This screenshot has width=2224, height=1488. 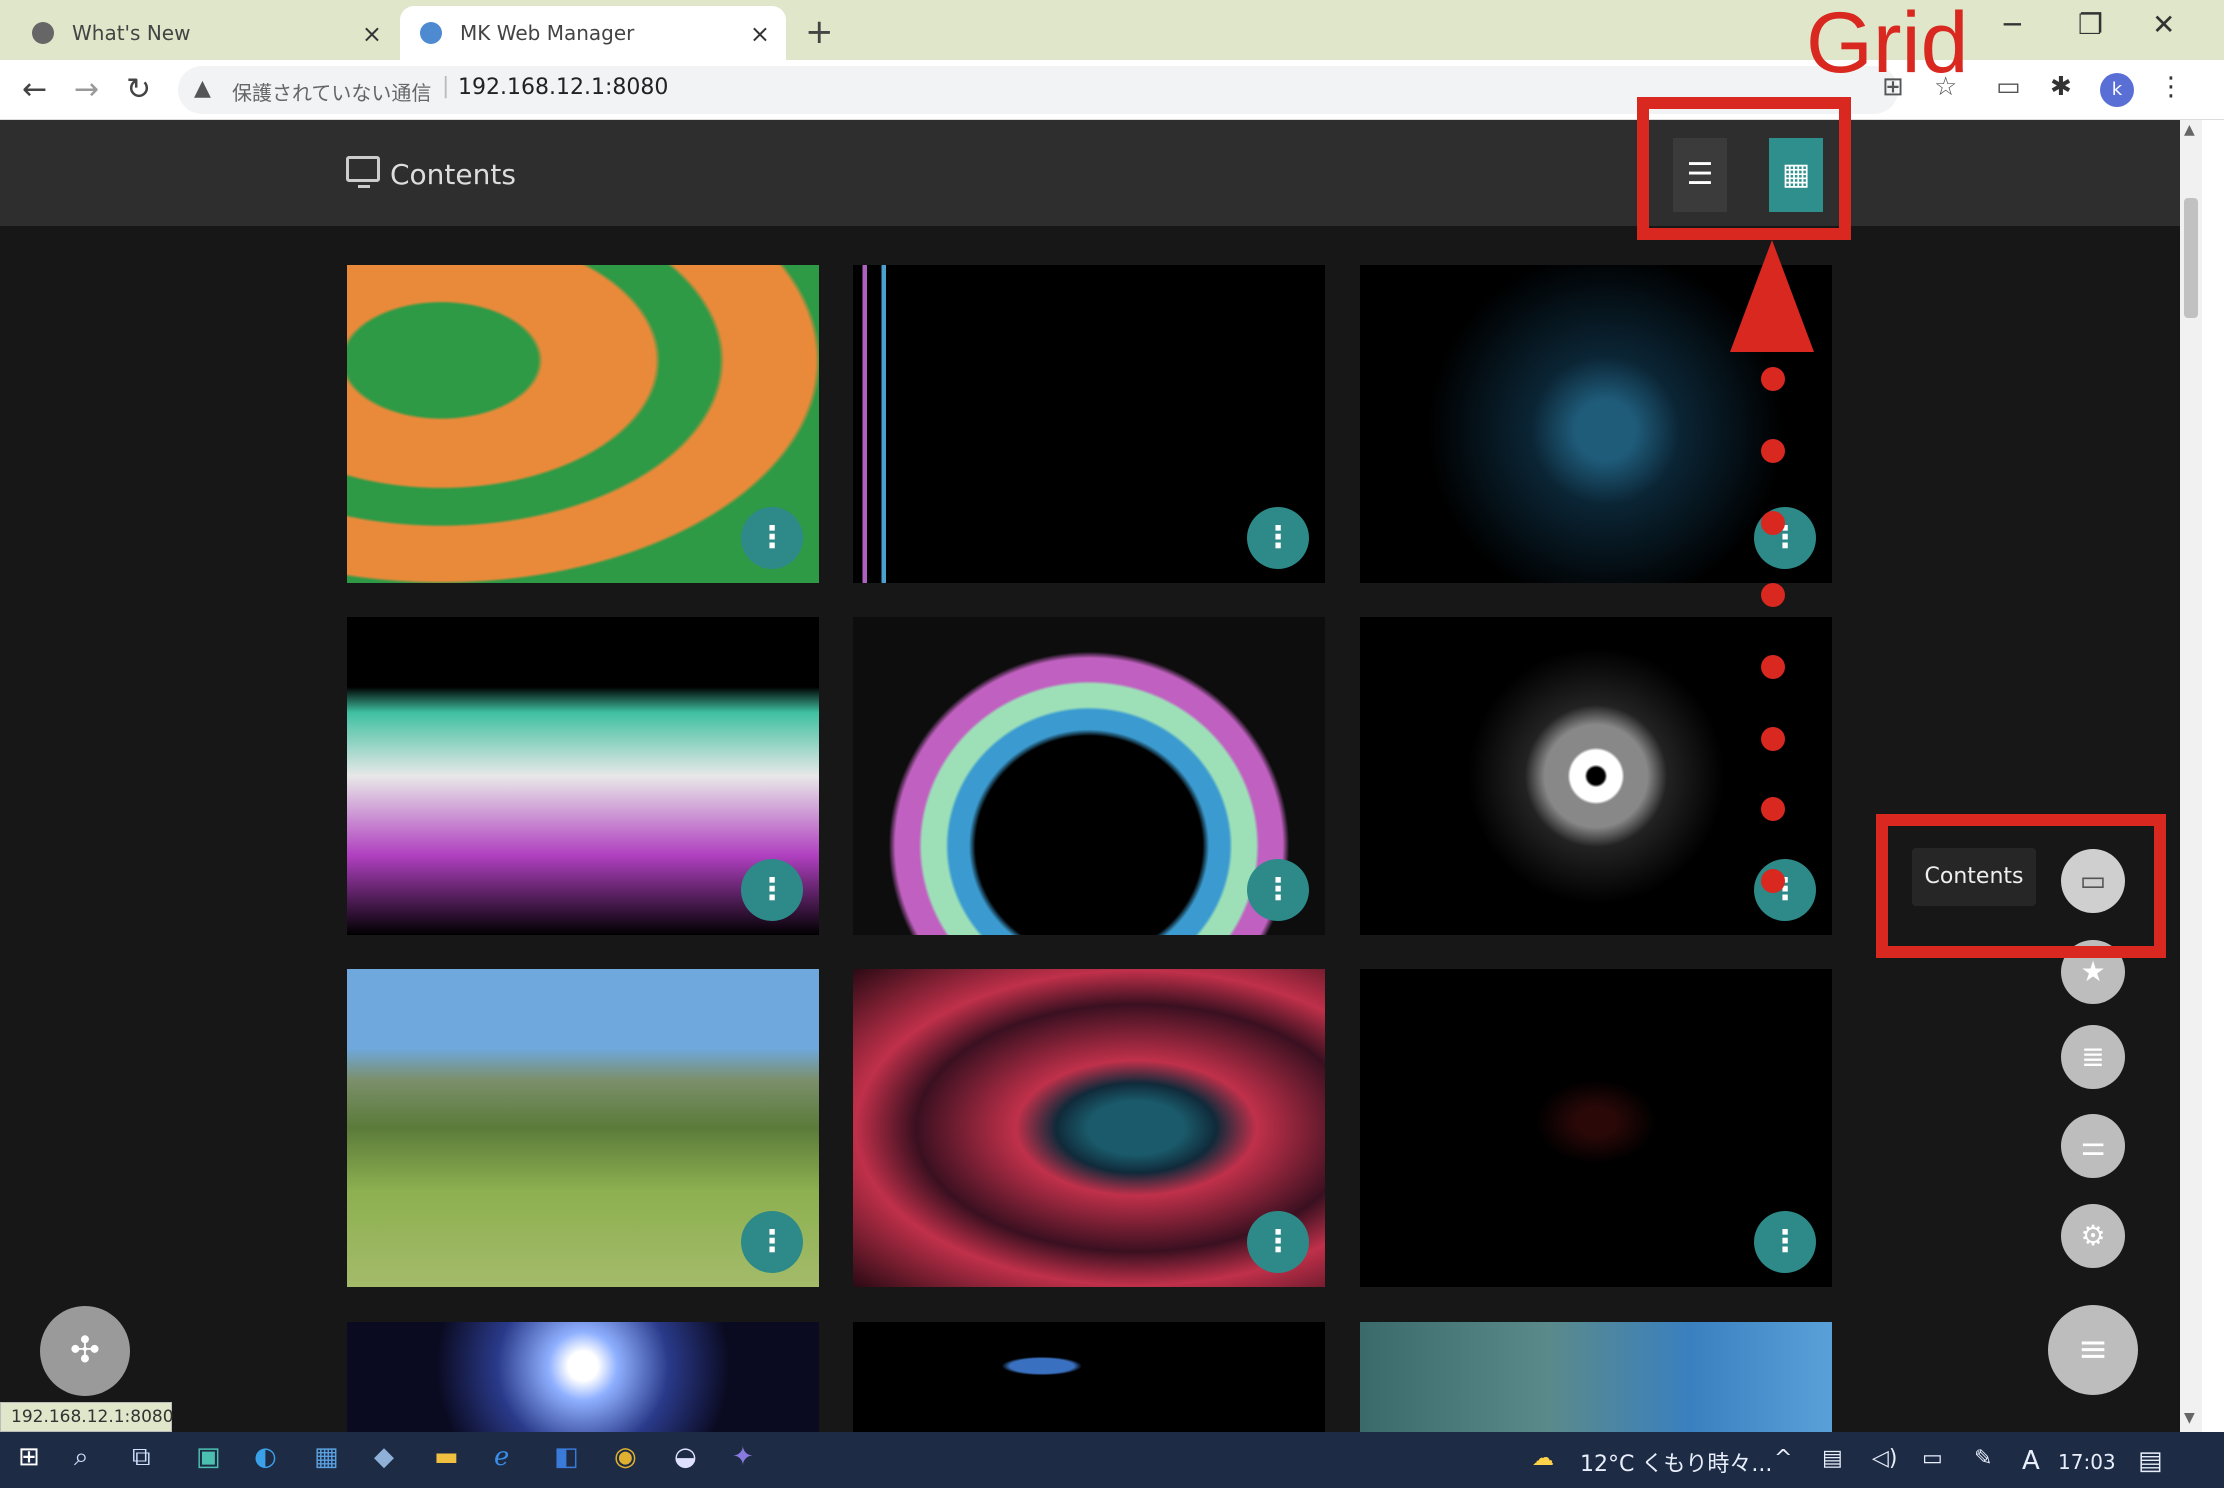 What do you see at coordinates (141, 1457) in the screenshot?
I see `task-view-icon: ⧉` at bounding box center [141, 1457].